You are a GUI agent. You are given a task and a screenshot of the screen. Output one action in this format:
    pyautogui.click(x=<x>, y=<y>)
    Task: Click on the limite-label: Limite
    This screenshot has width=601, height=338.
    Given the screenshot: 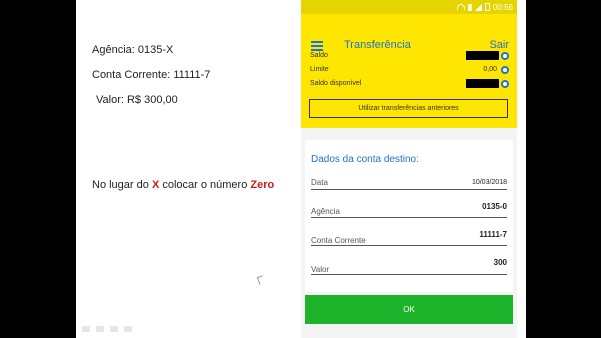 What is the action you would take?
    pyautogui.click(x=319, y=69)
    